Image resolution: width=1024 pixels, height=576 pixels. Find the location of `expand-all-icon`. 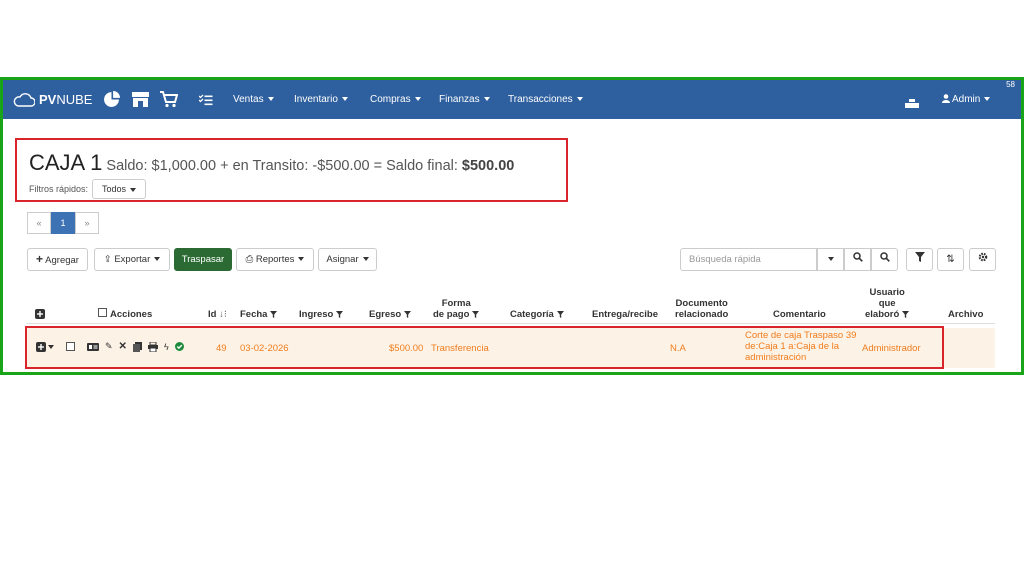

expand-all-icon is located at coordinates (40, 315).